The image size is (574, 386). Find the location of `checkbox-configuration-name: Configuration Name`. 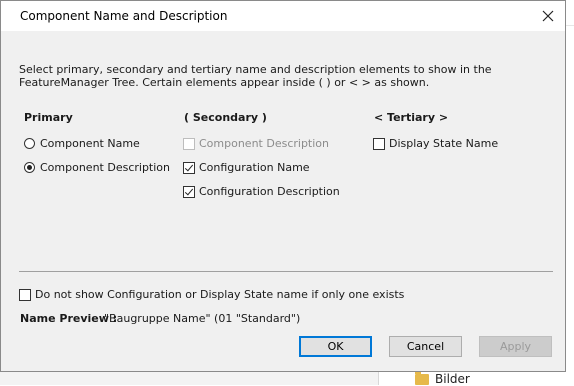

checkbox-configuration-name: Configuration Name is located at coordinates (246, 167).